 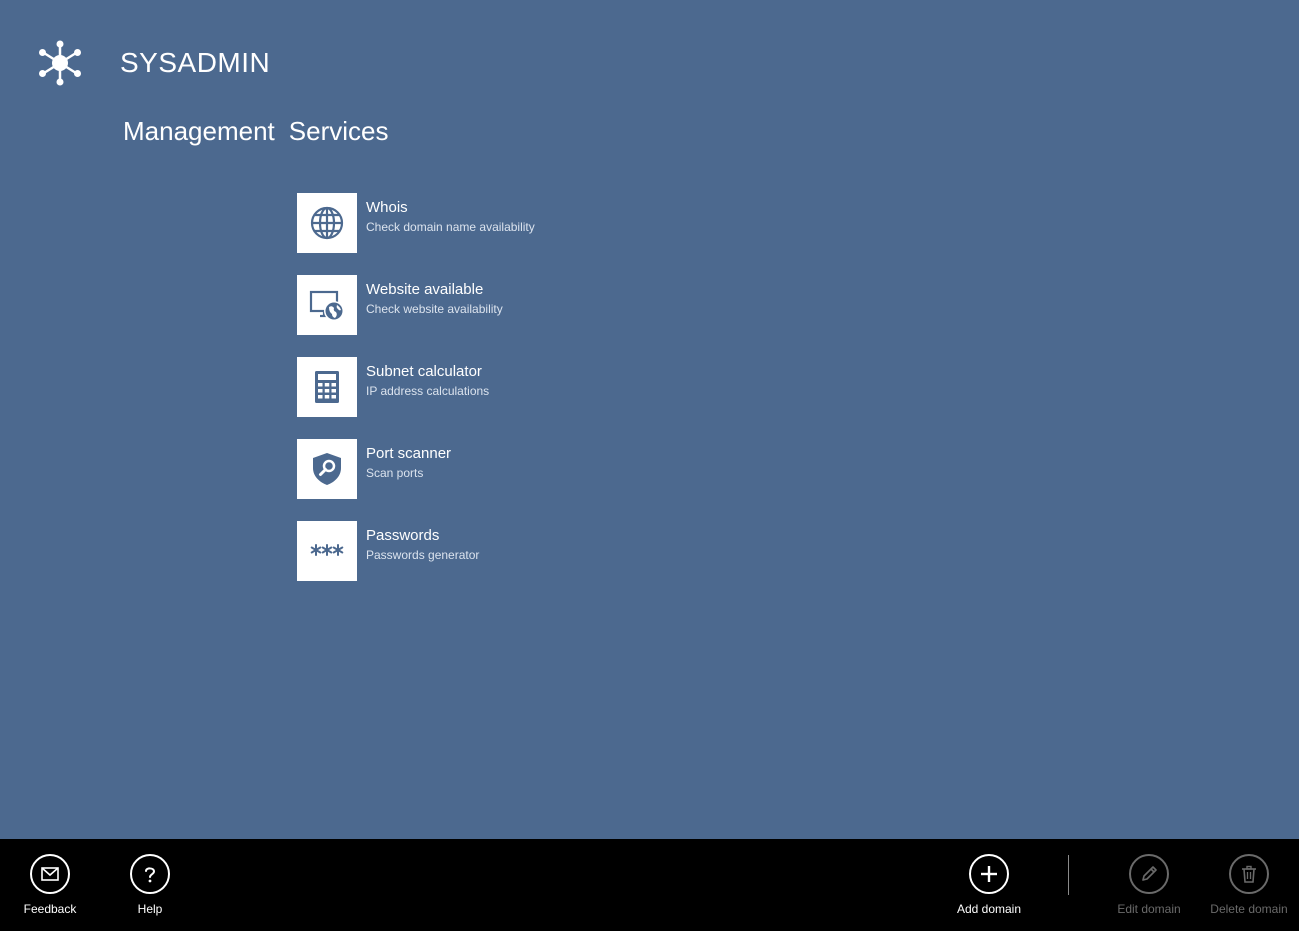 What do you see at coordinates (434, 309) in the screenshot?
I see `service-subtitle: Check website availability` at bounding box center [434, 309].